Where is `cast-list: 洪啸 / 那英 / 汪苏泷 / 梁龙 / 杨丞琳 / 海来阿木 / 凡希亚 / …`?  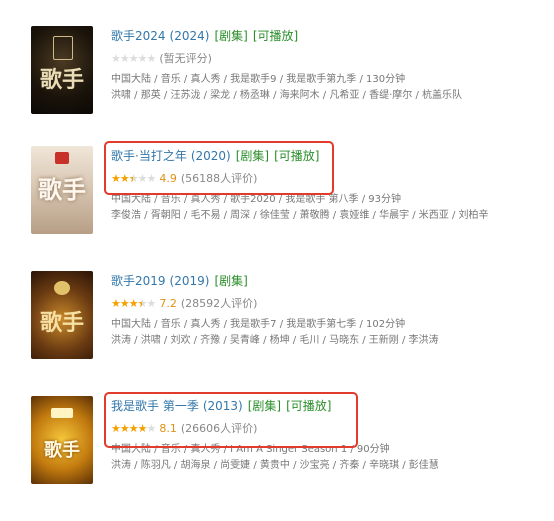
cast-list: 洪啸 / 那英 / 汪苏泷 / 梁龙 / 杨丞琳 / 海来阿木 / 凡希亚 / … is located at coordinates (286, 95).